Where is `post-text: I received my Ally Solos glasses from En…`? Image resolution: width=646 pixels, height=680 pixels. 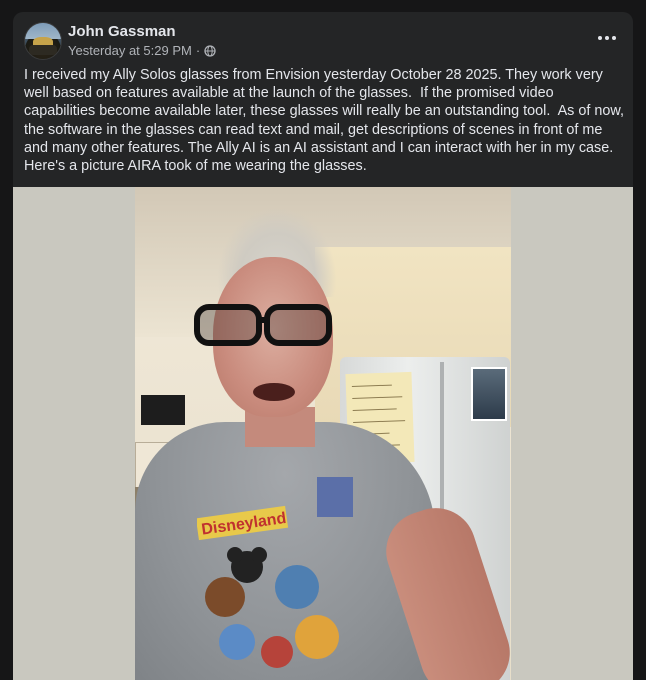 post-text: I received my Ally Solos glasses from En… is located at coordinates (324, 121).